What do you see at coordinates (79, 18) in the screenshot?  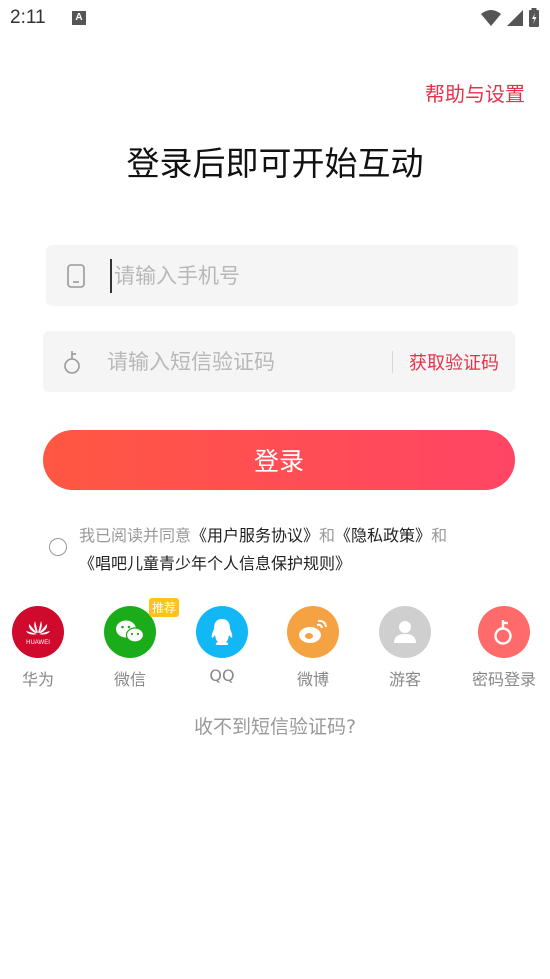 I see `notification-icon: A` at bounding box center [79, 18].